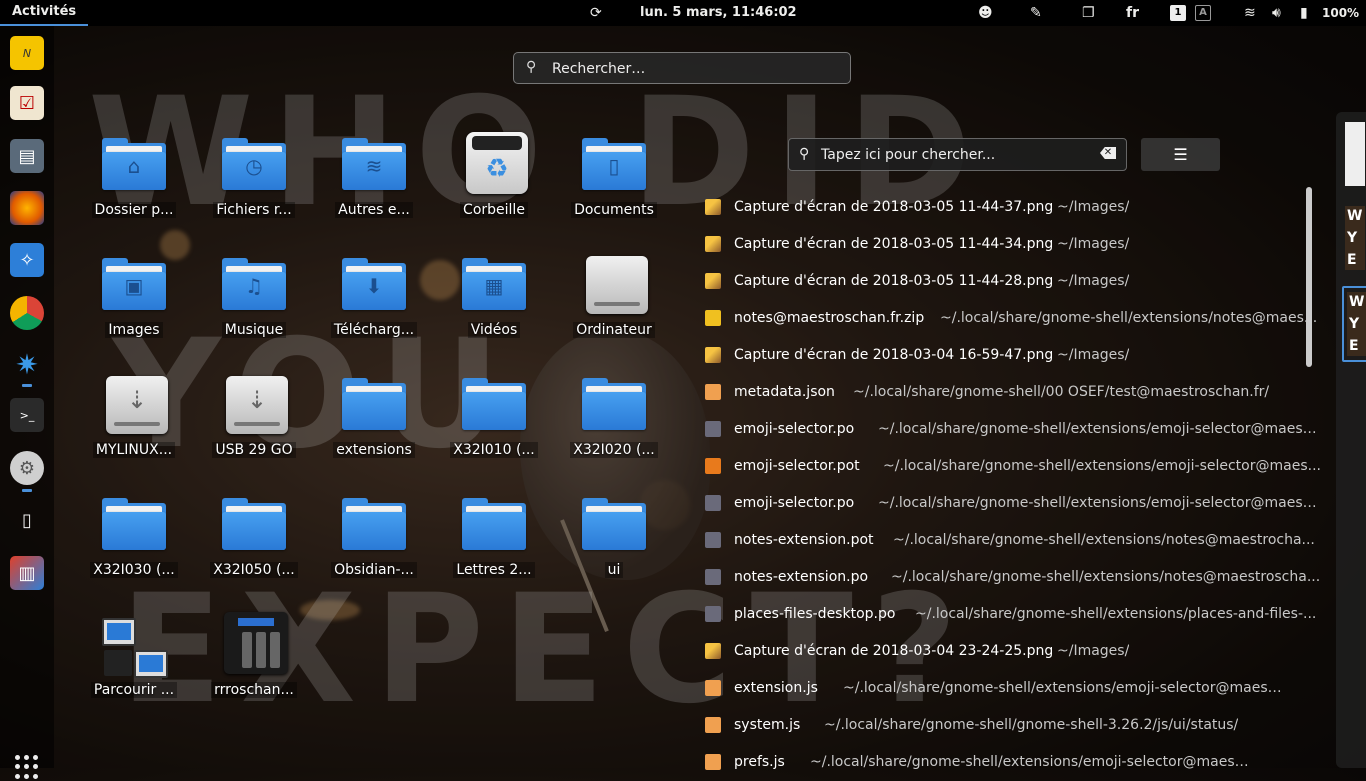  Describe the element at coordinates (1309, 277) in the screenshot. I see `files-scrollbar` at that location.